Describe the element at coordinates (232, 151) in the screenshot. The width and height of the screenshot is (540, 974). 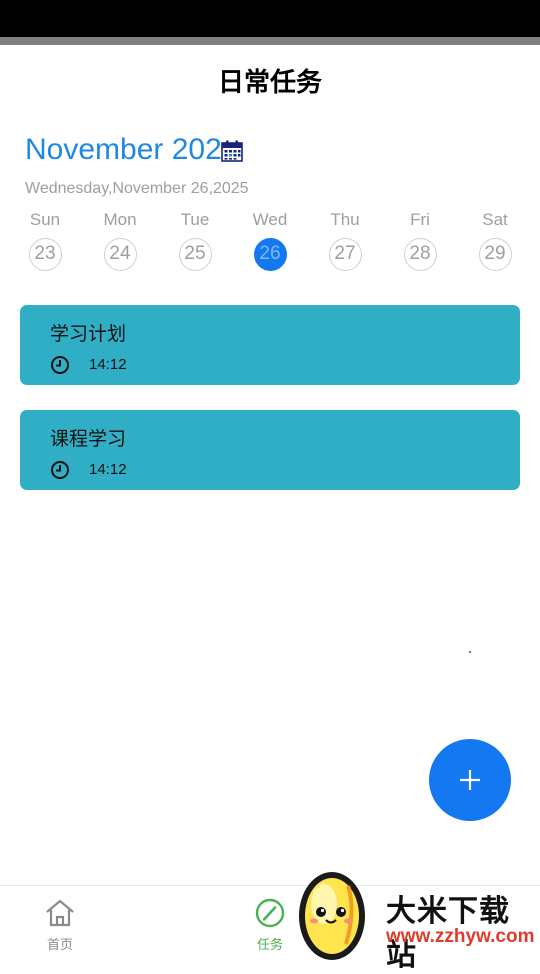
I see `calendar-icon` at that location.